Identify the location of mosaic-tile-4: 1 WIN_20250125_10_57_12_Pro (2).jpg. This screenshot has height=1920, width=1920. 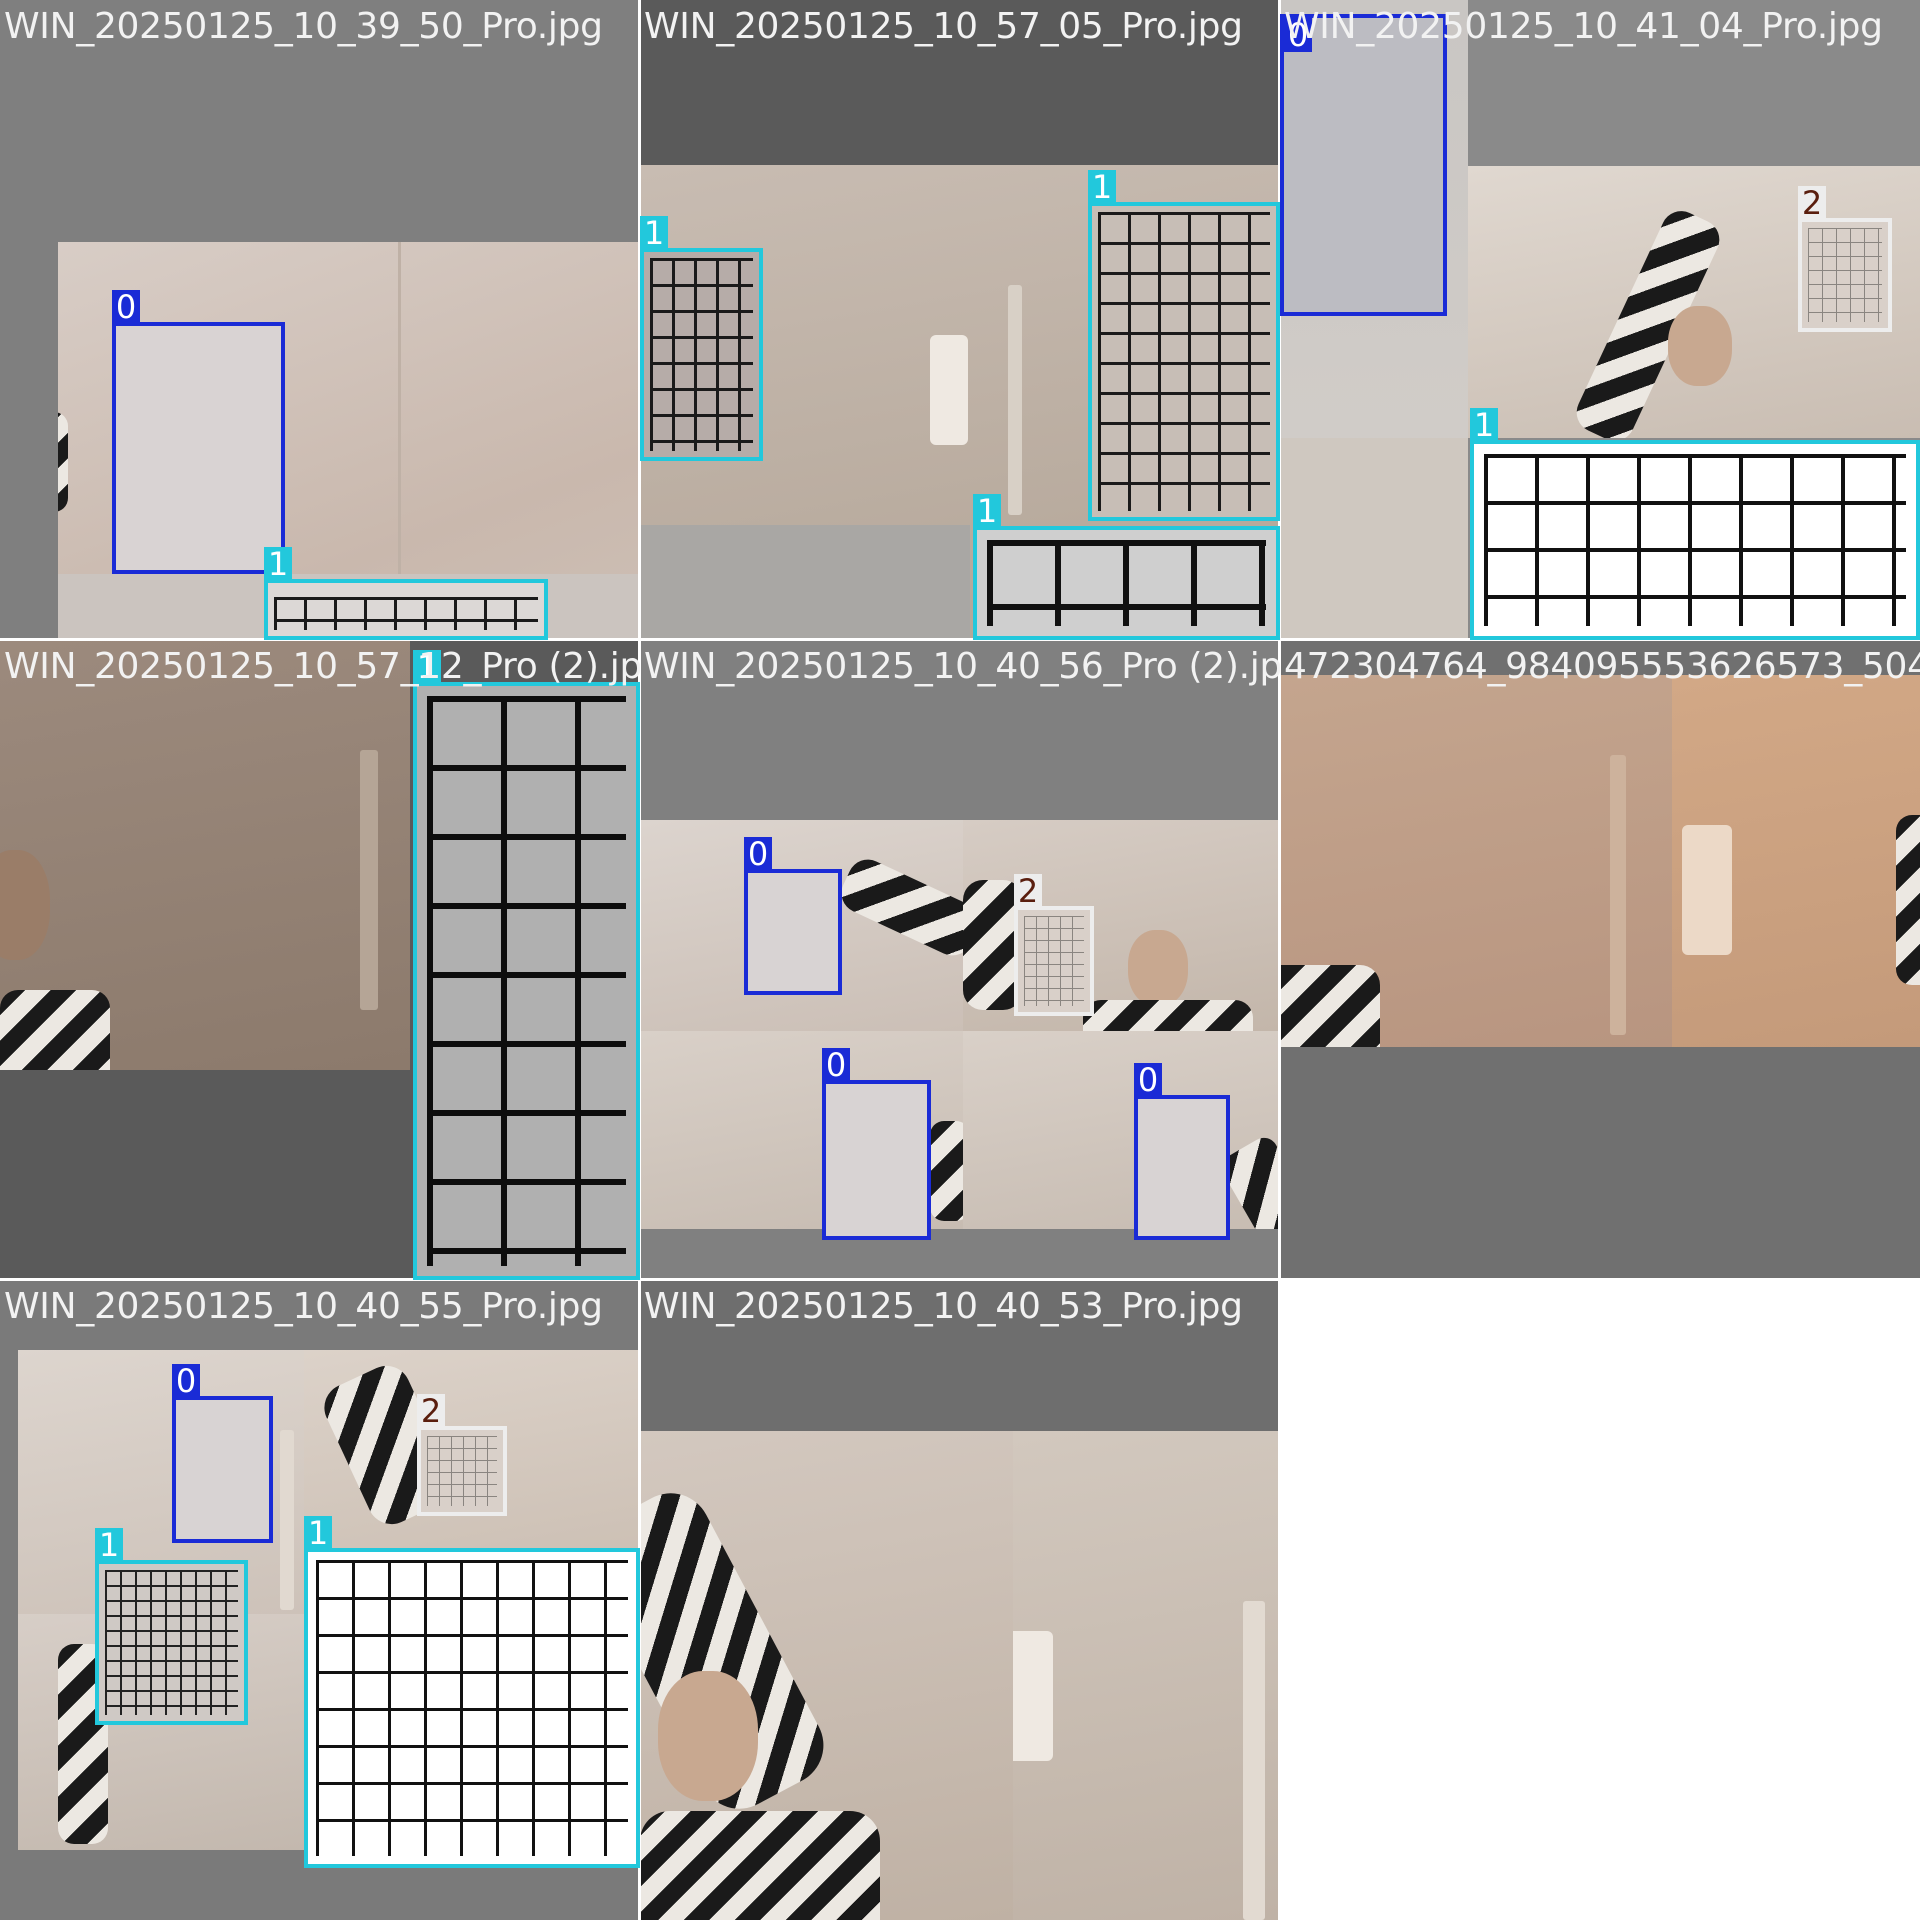
(320, 960).